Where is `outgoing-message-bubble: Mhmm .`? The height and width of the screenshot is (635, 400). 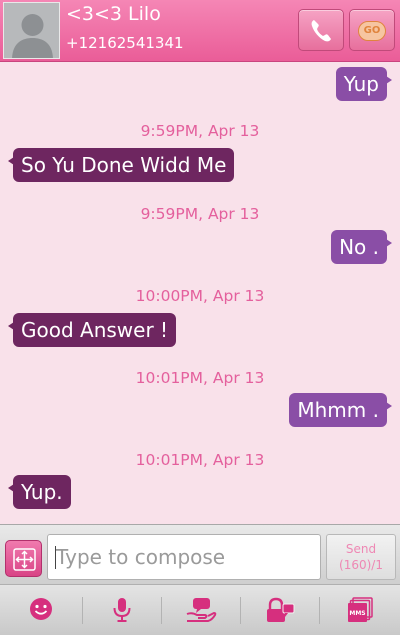 outgoing-message-bubble: Mhmm . is located at coordinates (340, 410).